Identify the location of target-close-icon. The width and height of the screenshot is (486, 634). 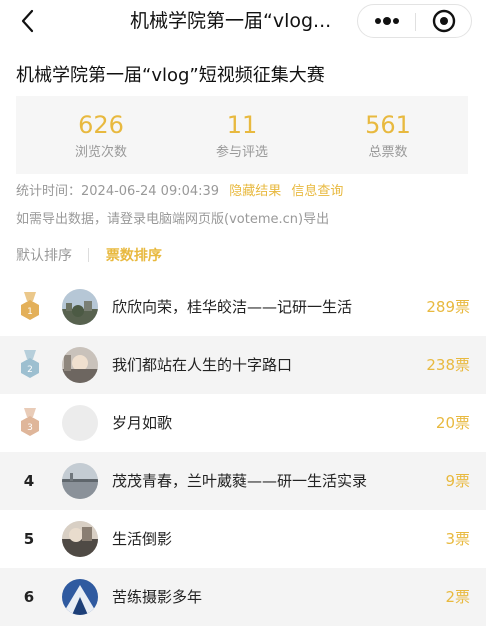
(444, 21).